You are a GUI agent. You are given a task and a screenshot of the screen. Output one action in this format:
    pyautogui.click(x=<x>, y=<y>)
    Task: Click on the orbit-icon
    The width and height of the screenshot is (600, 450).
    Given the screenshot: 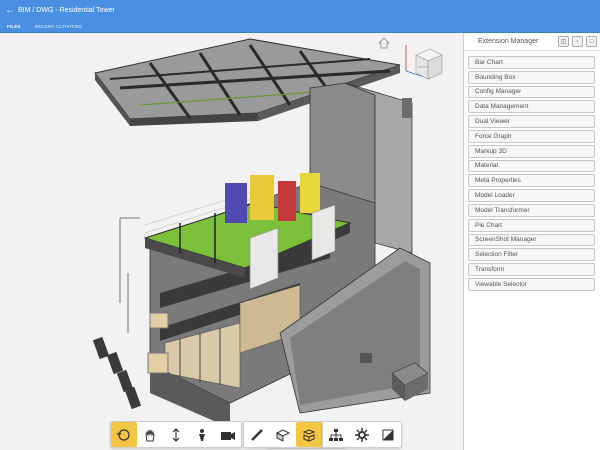 What is the action you would take?
    pyautogui.click(x=124, y=434)
    